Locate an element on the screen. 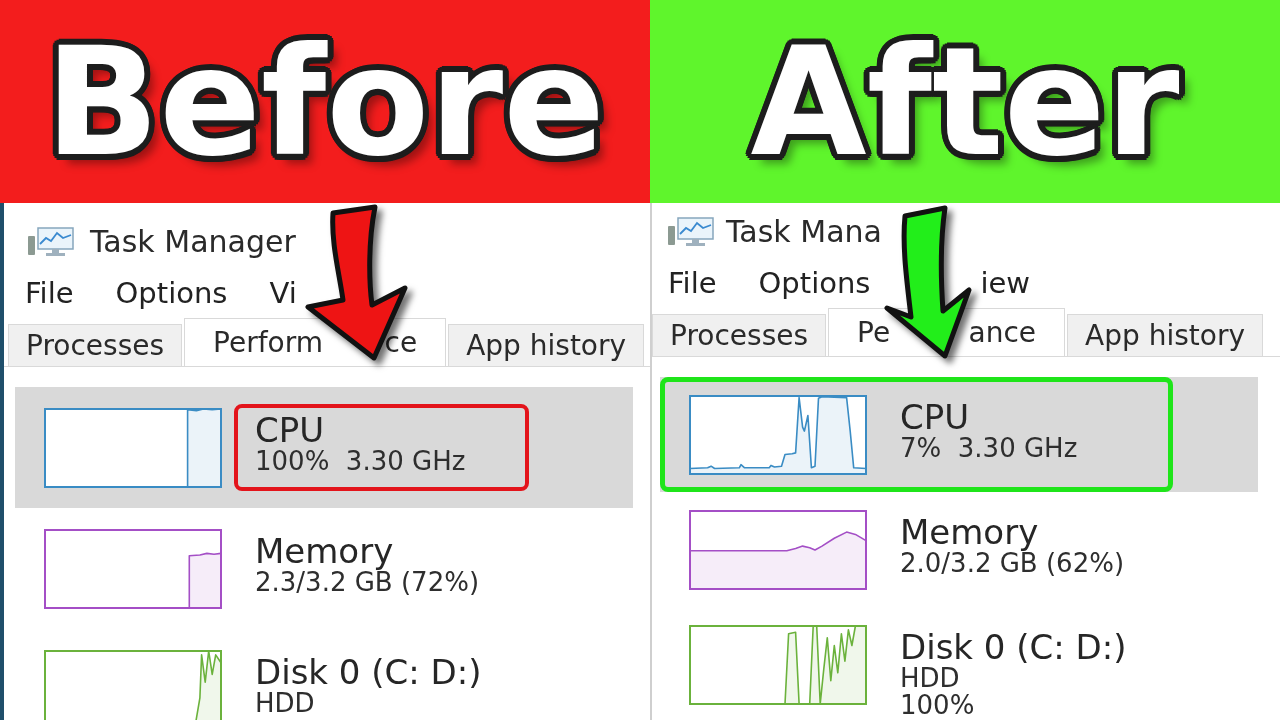 This screenshot has width=1280, height=720. resource-detail: 100% 3.30 GHz is located at coordinates (361, 461).